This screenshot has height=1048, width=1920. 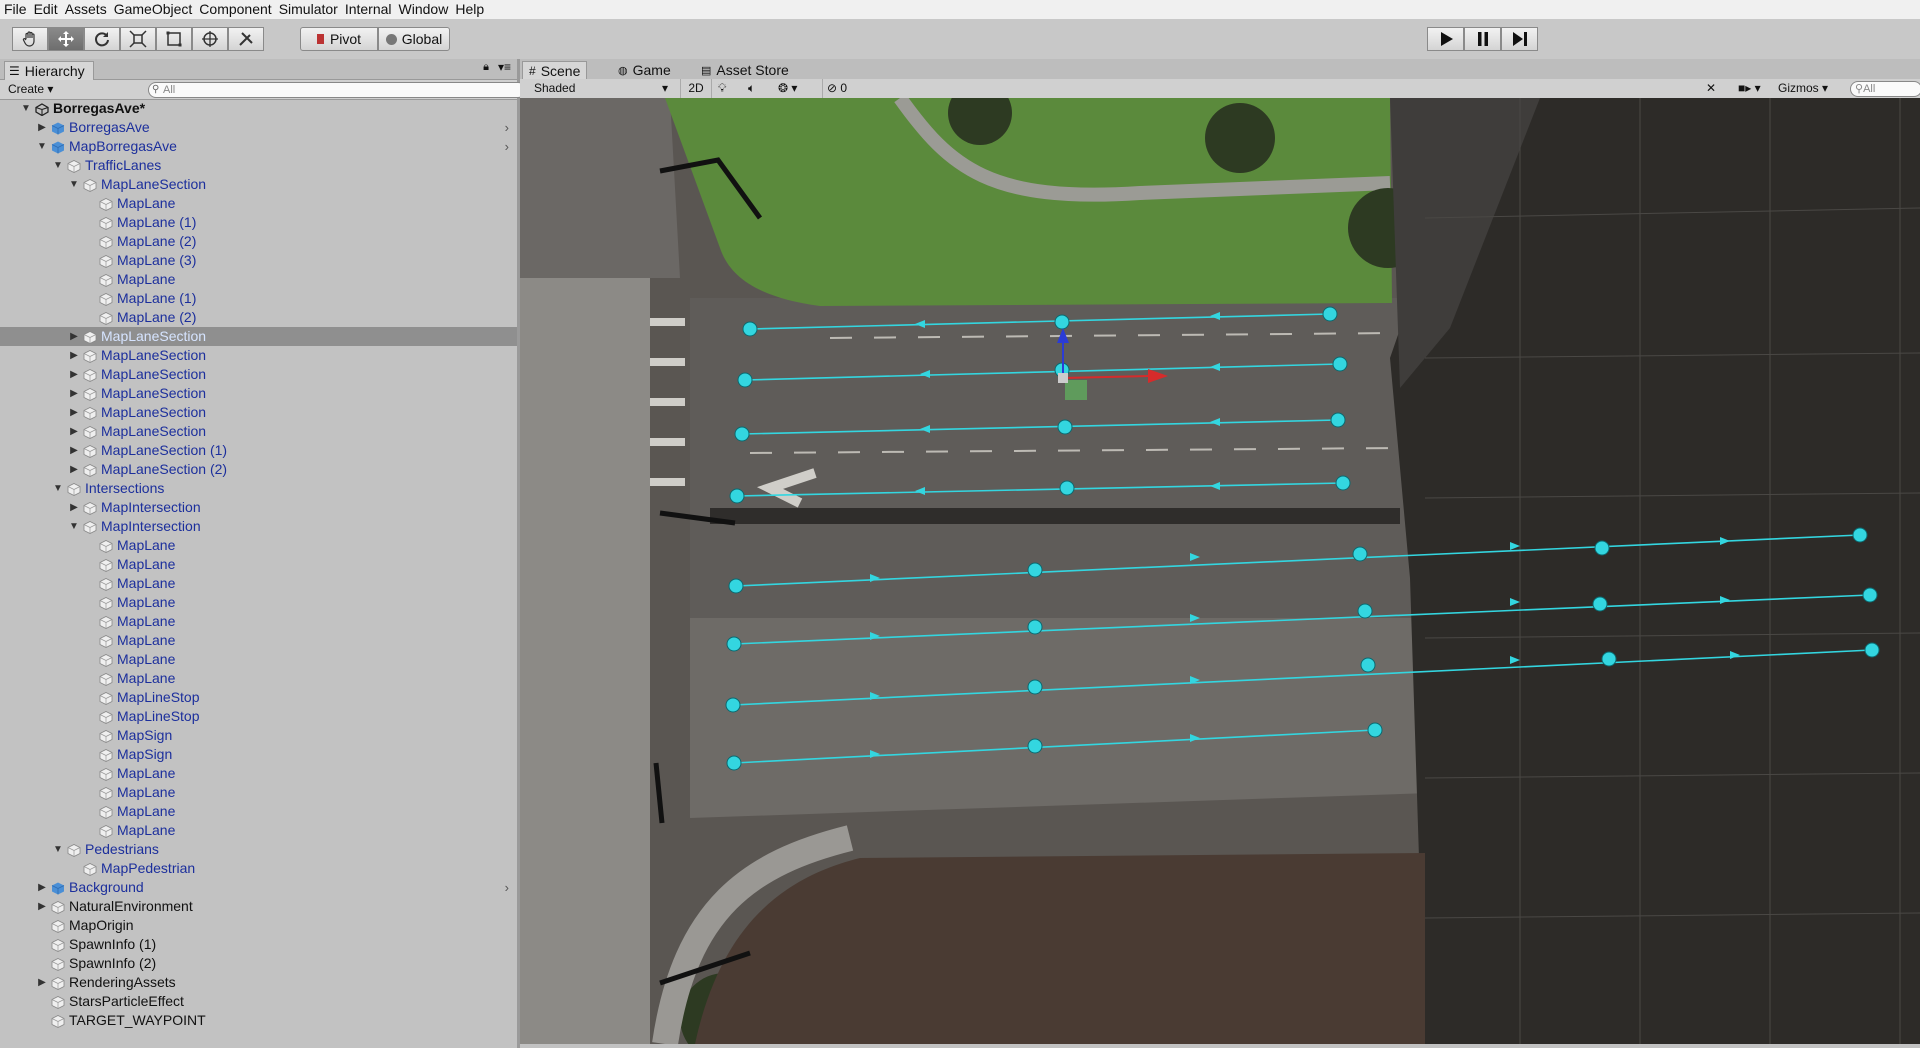 I want to click on menu-edit: Edit, so click(x=45, y=9).